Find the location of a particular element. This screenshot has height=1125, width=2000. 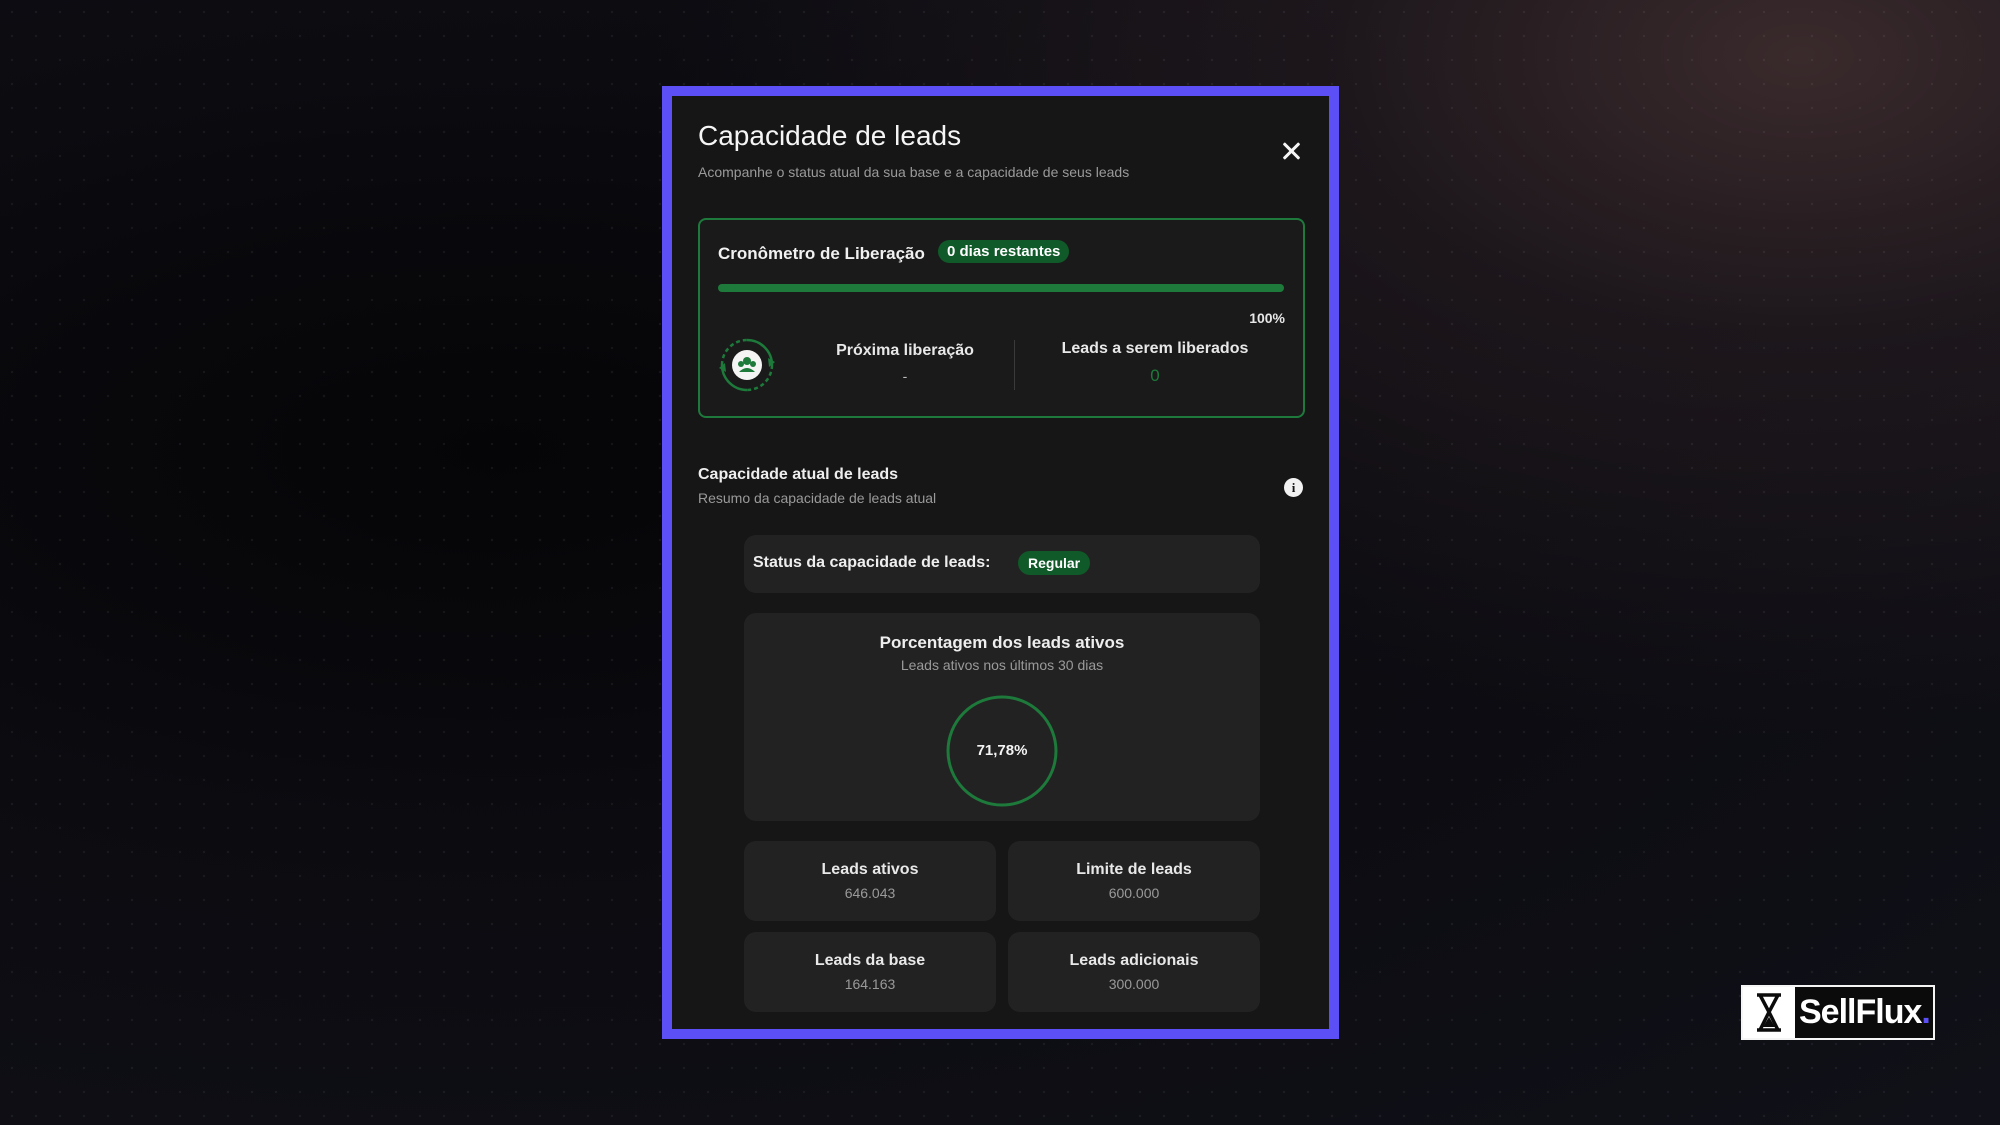

vertical-divider is located at coordinates (1014, 365).